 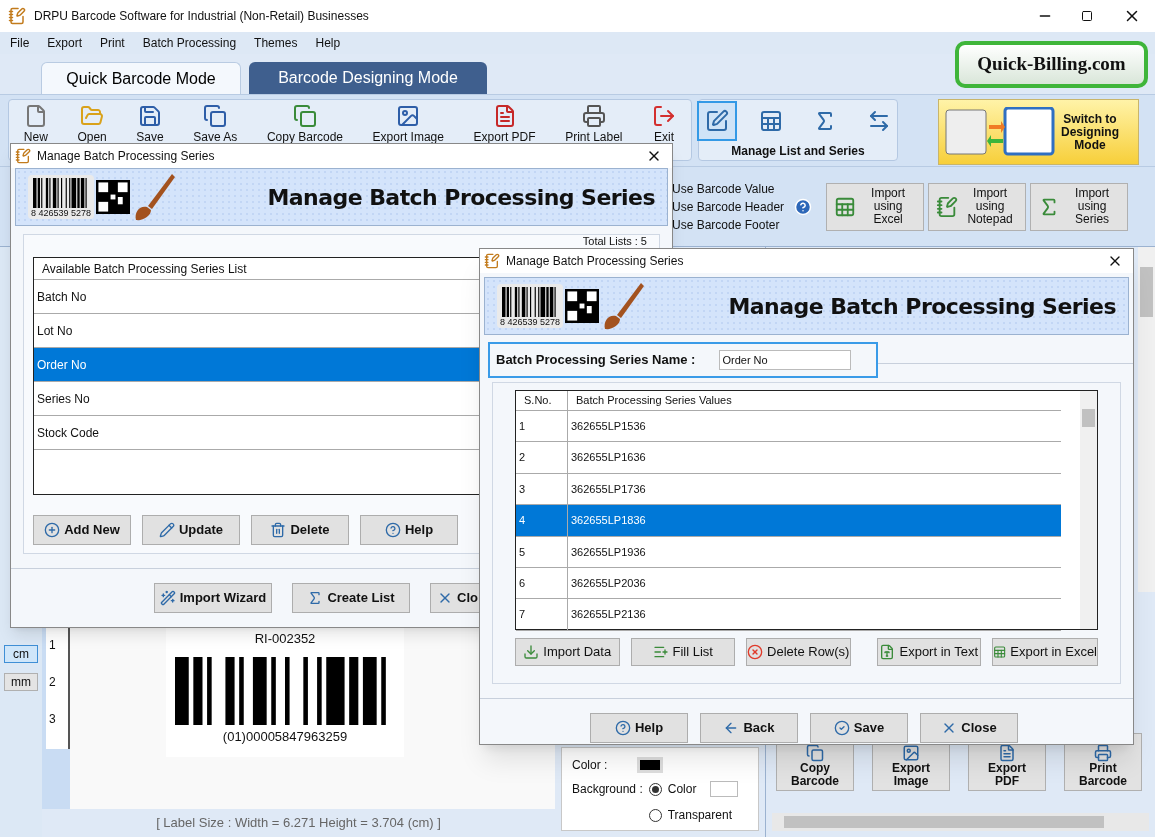 I want to click on import-button: Import using Notepad, so click(x=977, y=206).